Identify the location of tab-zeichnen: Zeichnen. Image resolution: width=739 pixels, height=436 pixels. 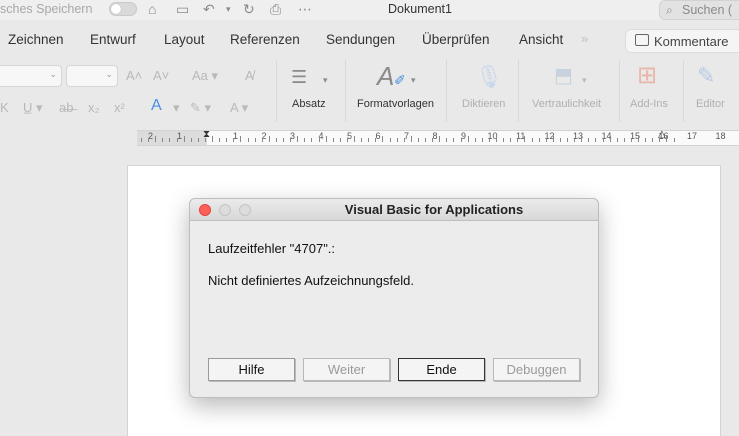
(36, 39).